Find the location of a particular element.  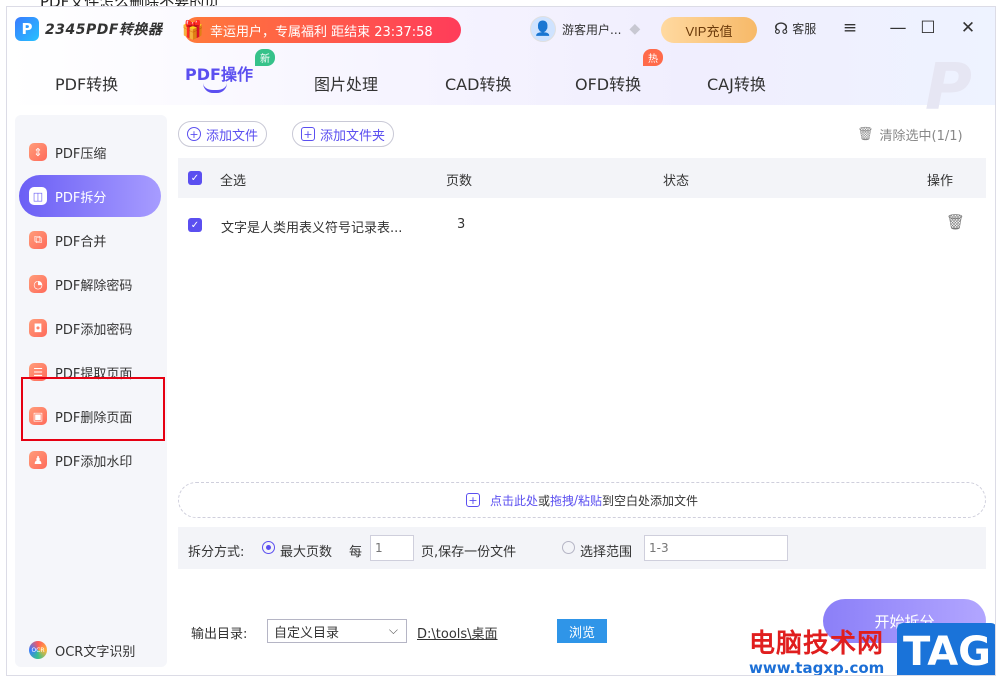

max-pages-radio is located at coordinates (268, 547).